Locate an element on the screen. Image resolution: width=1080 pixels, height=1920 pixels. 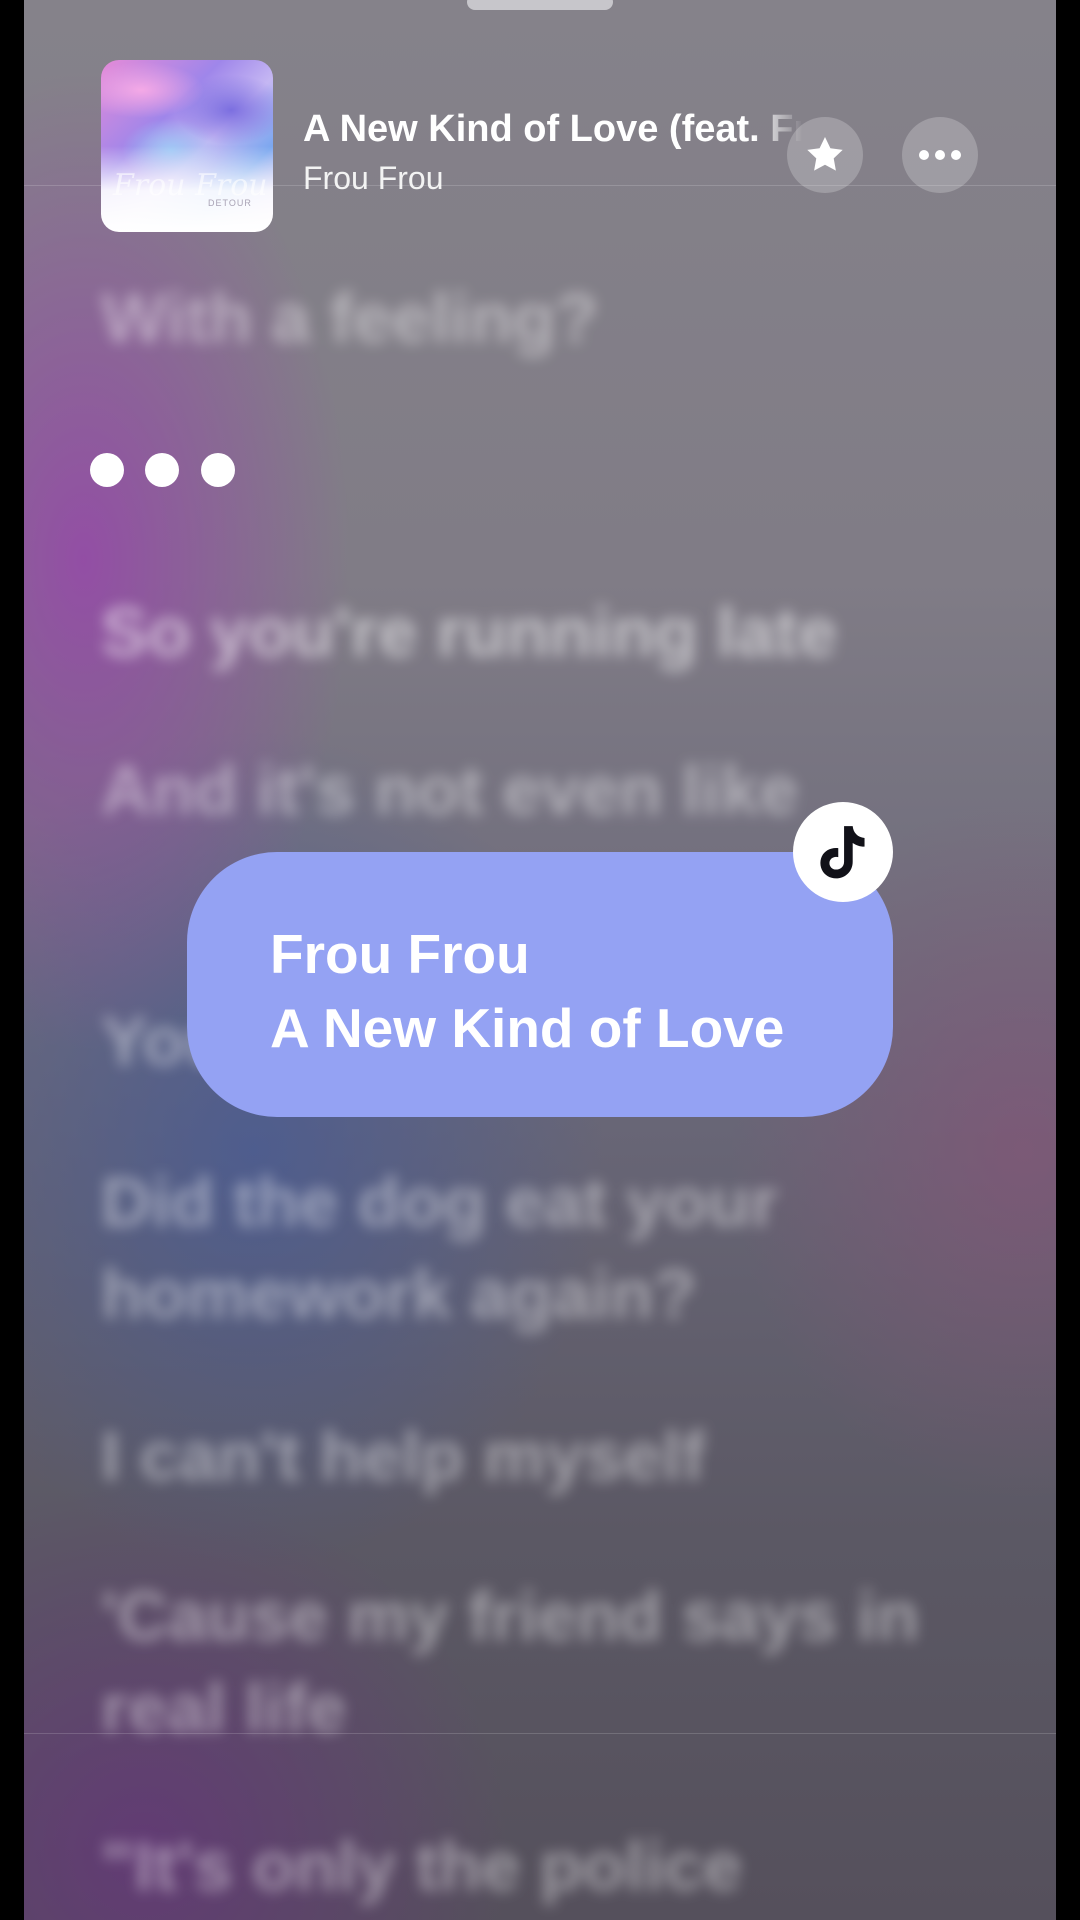
lyric-line: 'Cause my friend says in real life is located at coordinates (551, 1662).